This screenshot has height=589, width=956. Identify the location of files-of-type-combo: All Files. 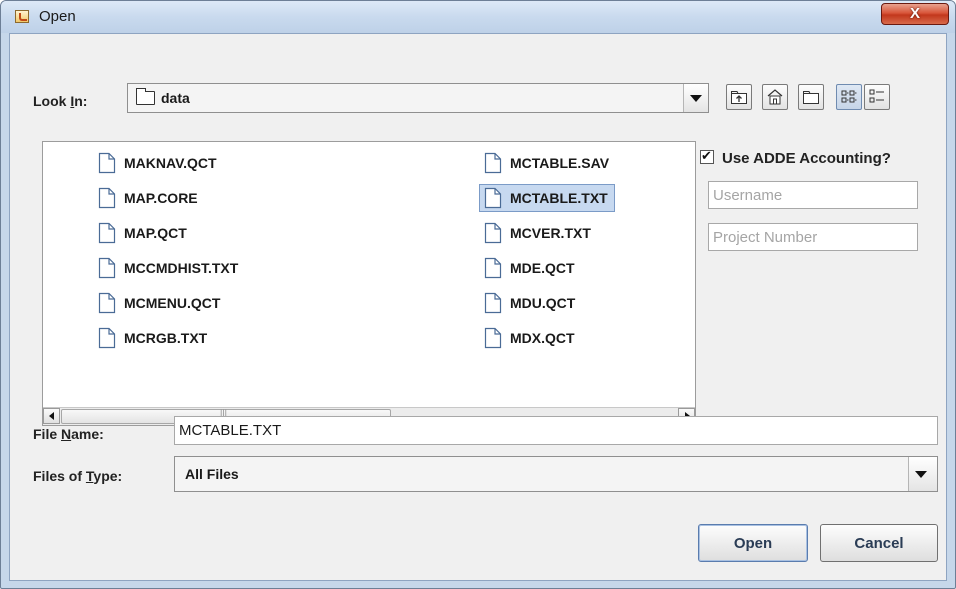
(556, 474).